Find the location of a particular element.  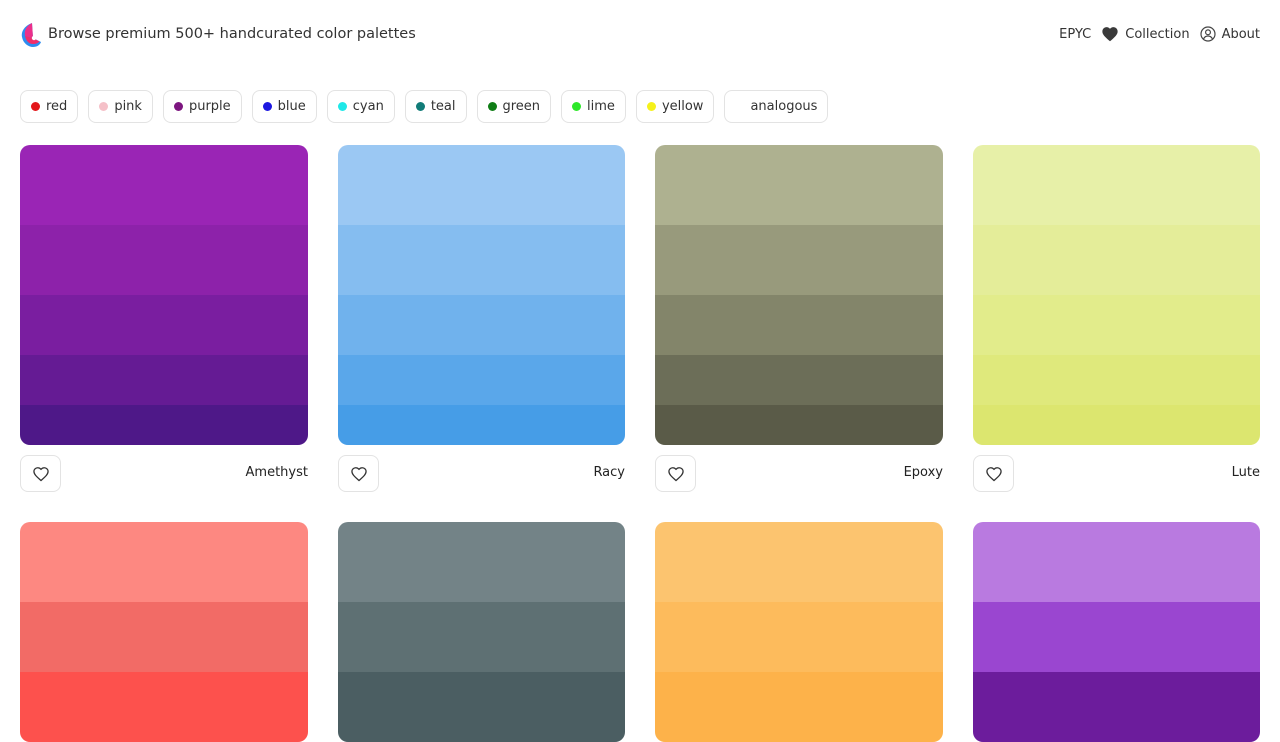

filter-chip-purple: purple is located at coordinates (202, 106).